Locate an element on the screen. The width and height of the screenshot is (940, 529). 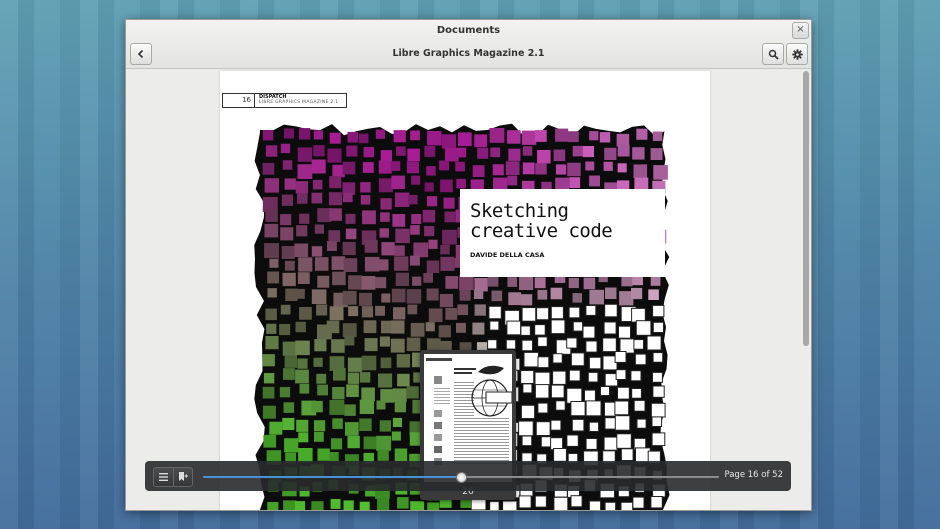
add-bookmark-button is located at coordinates (182, 477).